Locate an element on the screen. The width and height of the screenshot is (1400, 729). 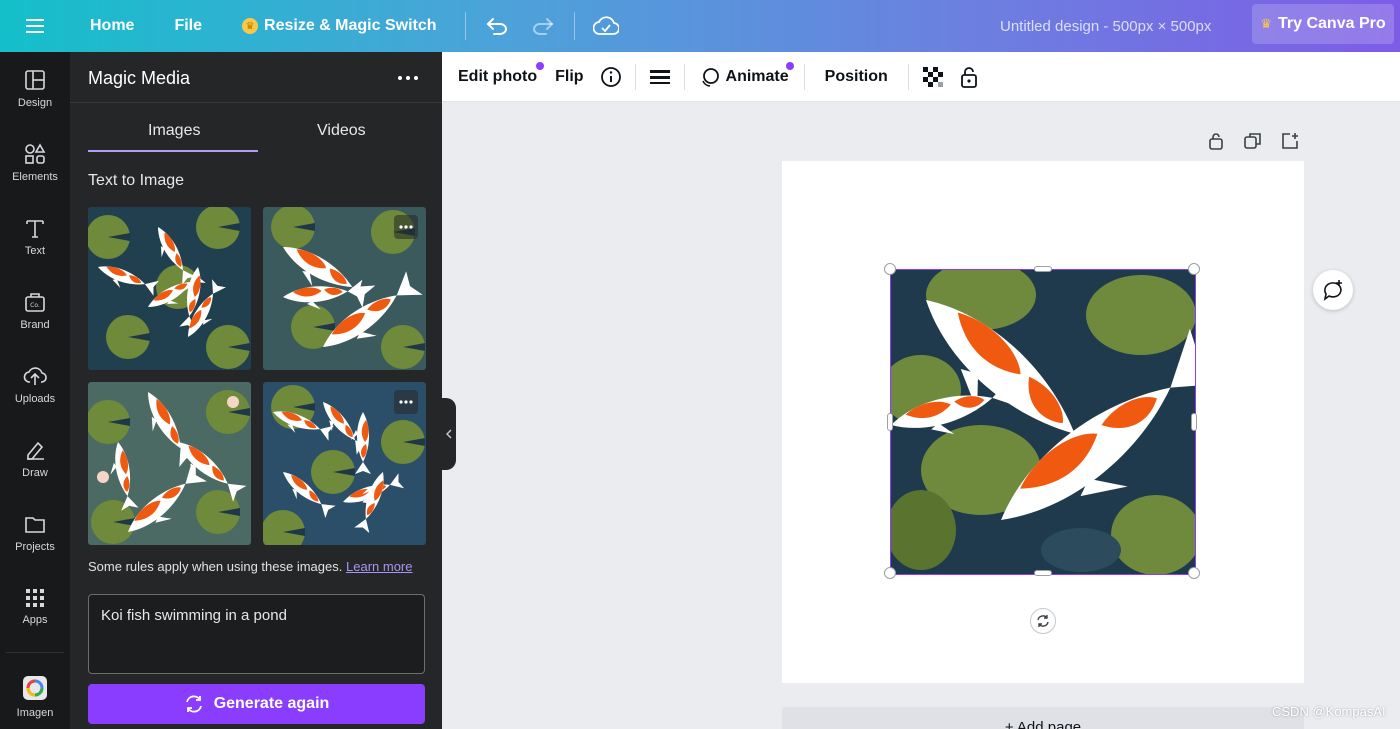
redo-button is located at coordinates (543, 26).